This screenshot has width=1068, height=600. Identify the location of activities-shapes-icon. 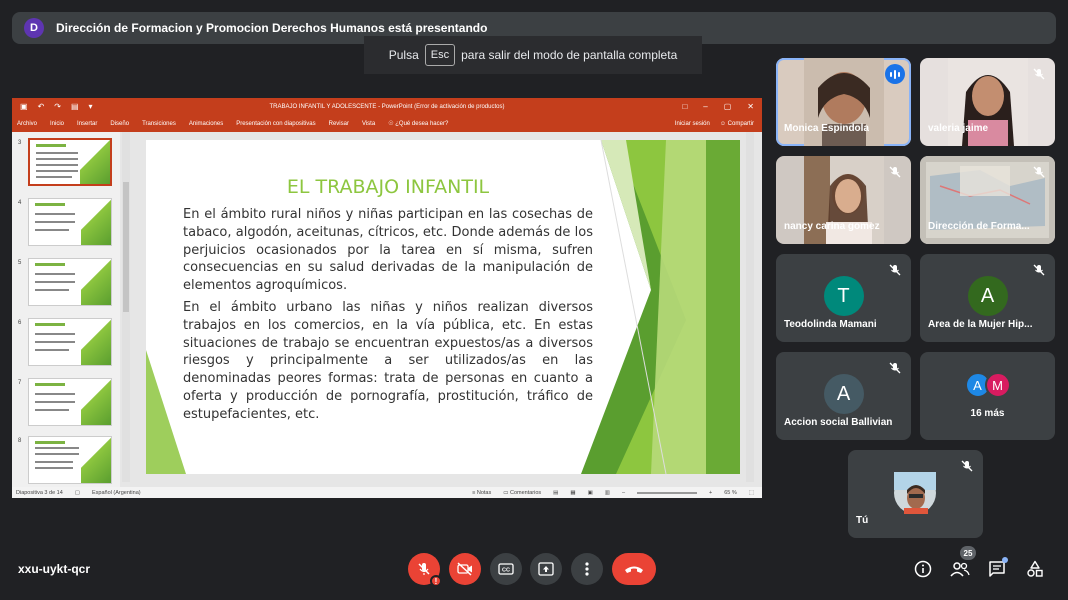
(1035, 568).